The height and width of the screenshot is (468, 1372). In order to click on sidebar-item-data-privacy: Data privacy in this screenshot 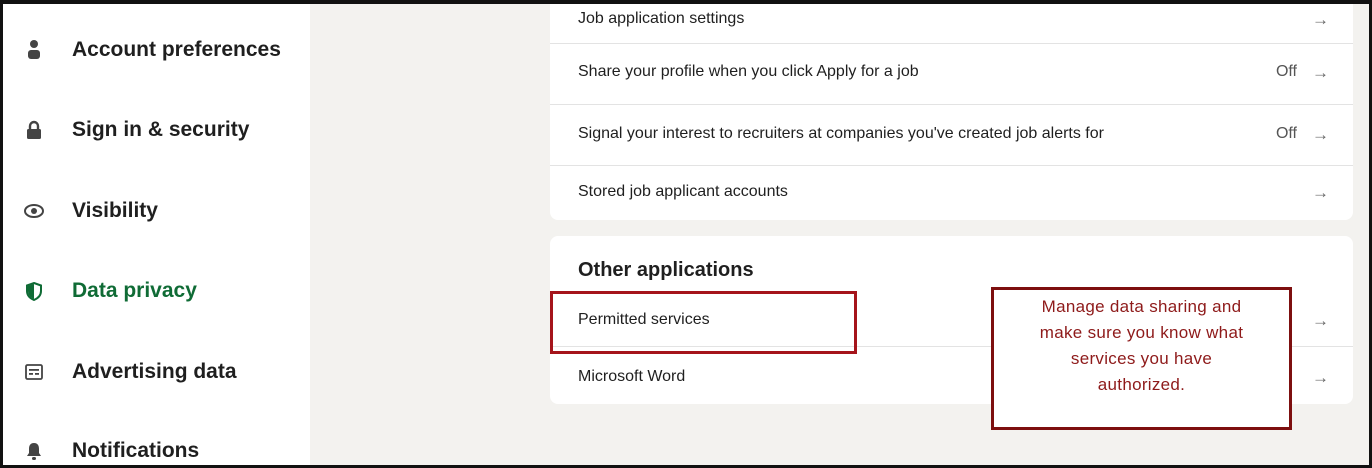, I will do `click(110, 291)`.